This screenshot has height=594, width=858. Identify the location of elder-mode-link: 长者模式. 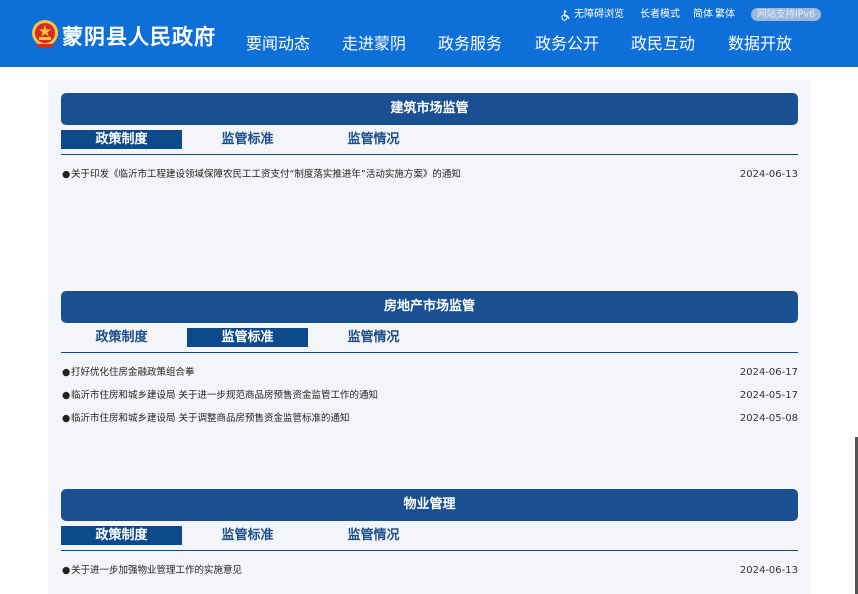
(660, 15).